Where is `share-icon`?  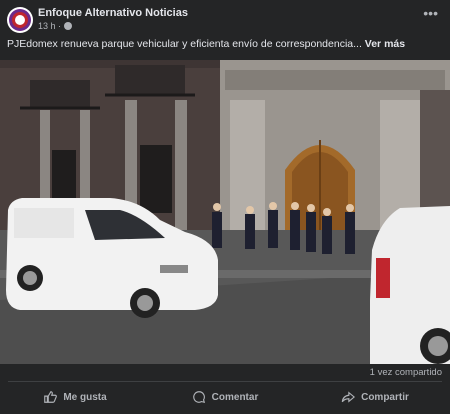 share-icon is located at coordinates (348, 397).